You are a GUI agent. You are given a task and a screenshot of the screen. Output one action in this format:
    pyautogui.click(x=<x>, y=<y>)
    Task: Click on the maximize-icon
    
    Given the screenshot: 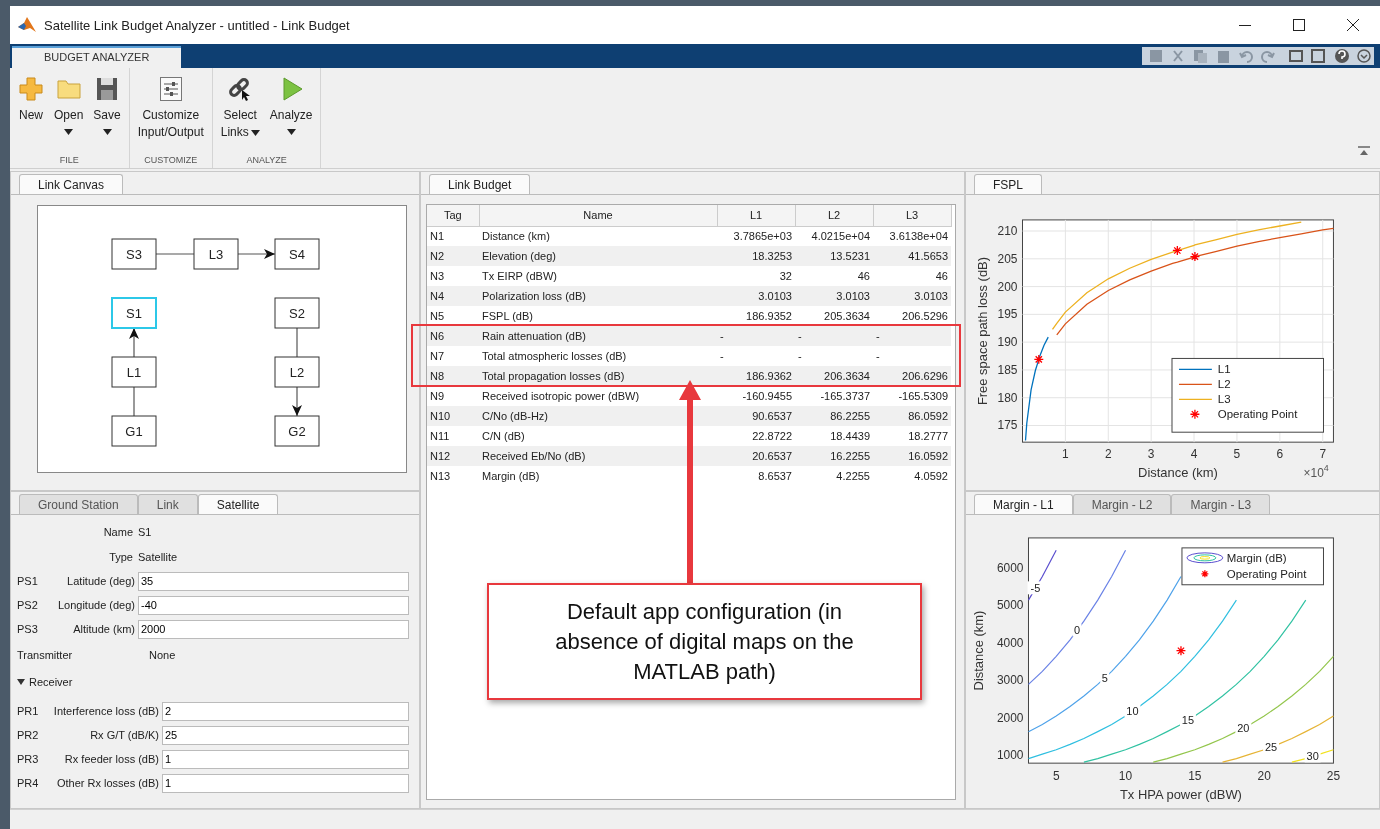 What is the action you would take?
    pyautogui.click(x=1299, y=25)
    